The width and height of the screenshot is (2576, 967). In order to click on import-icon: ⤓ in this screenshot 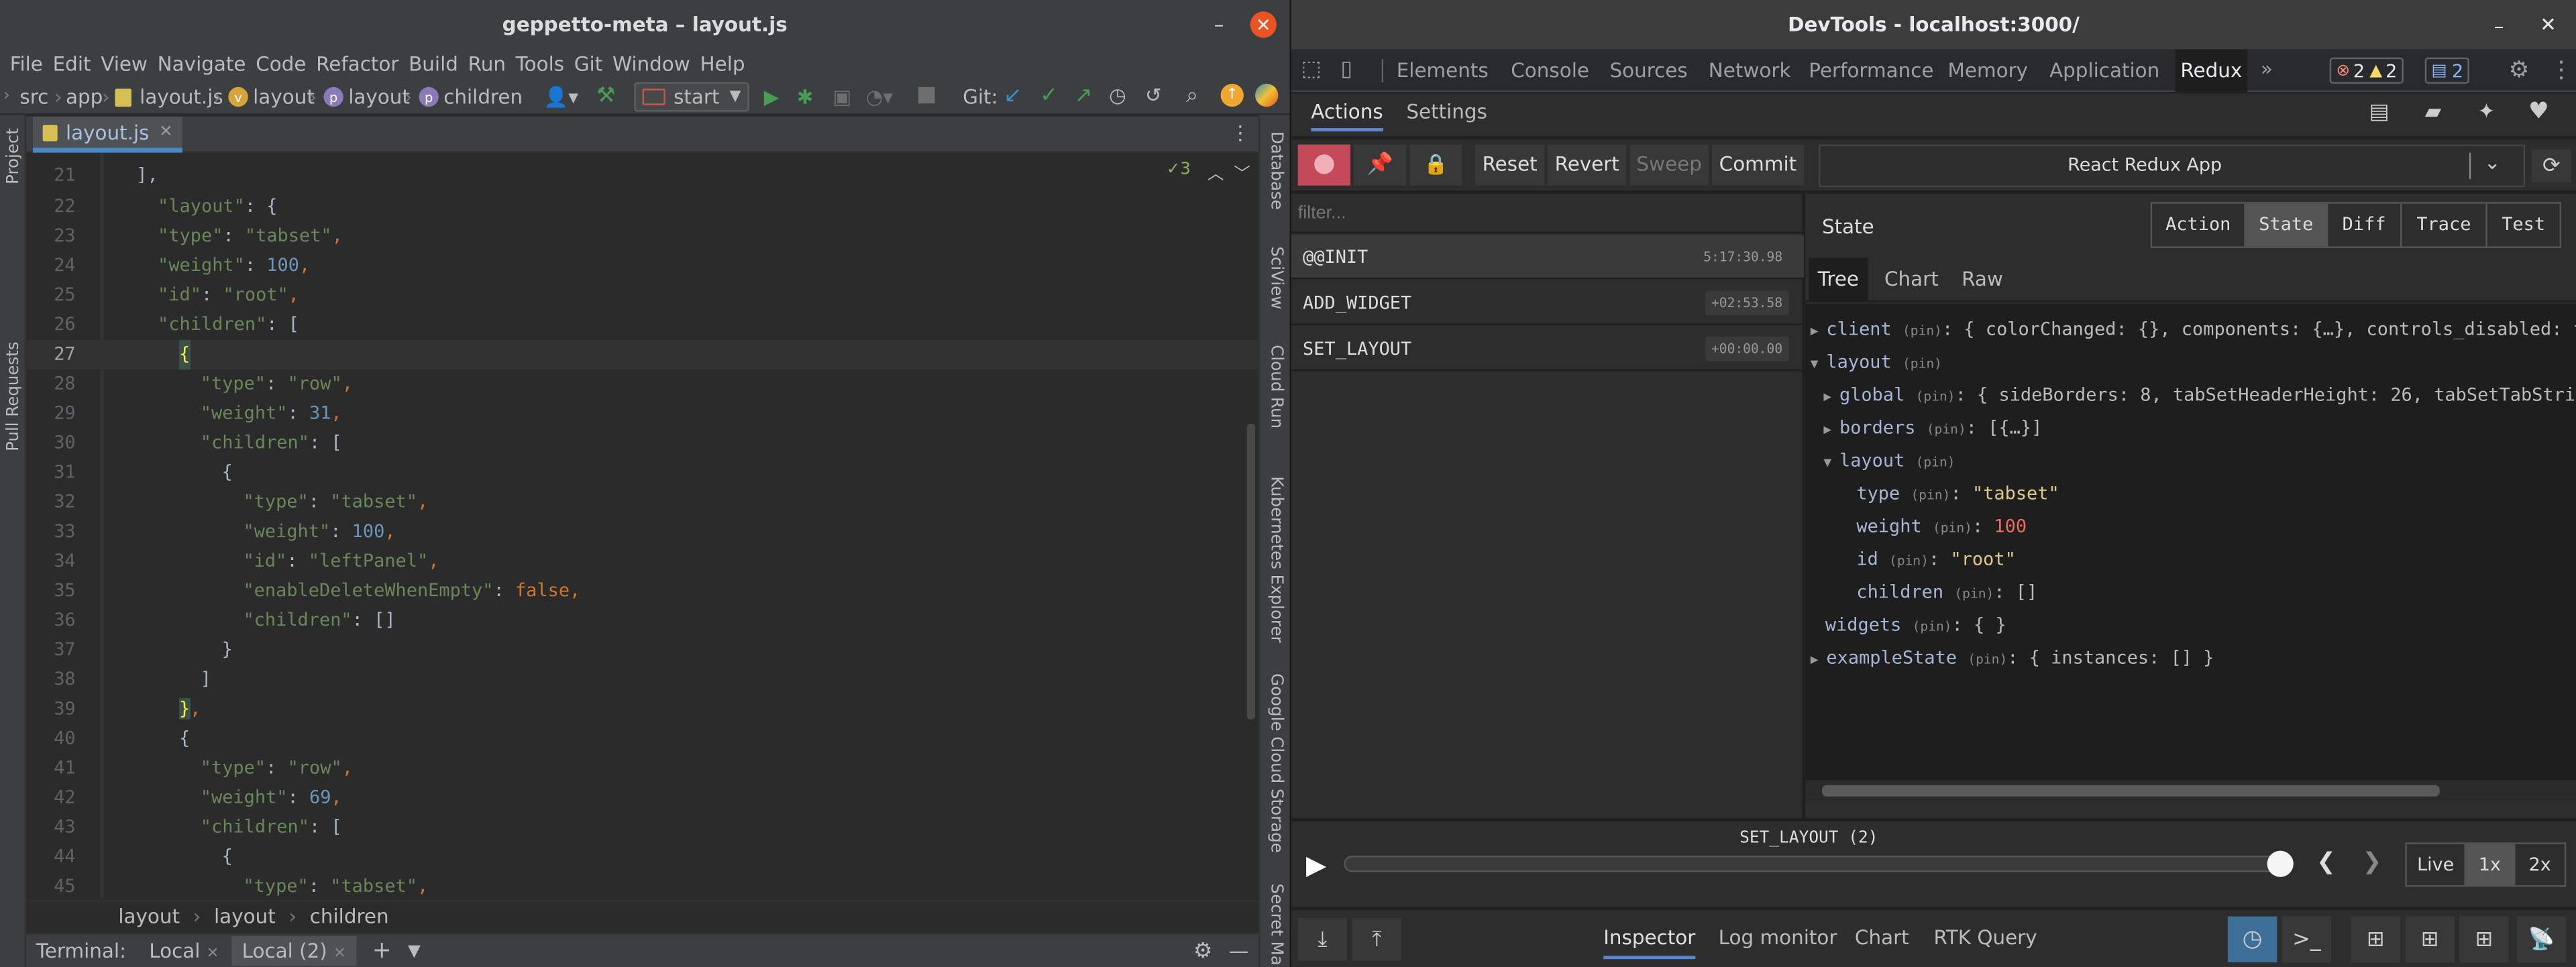, I will do `click(1322, 939)`.